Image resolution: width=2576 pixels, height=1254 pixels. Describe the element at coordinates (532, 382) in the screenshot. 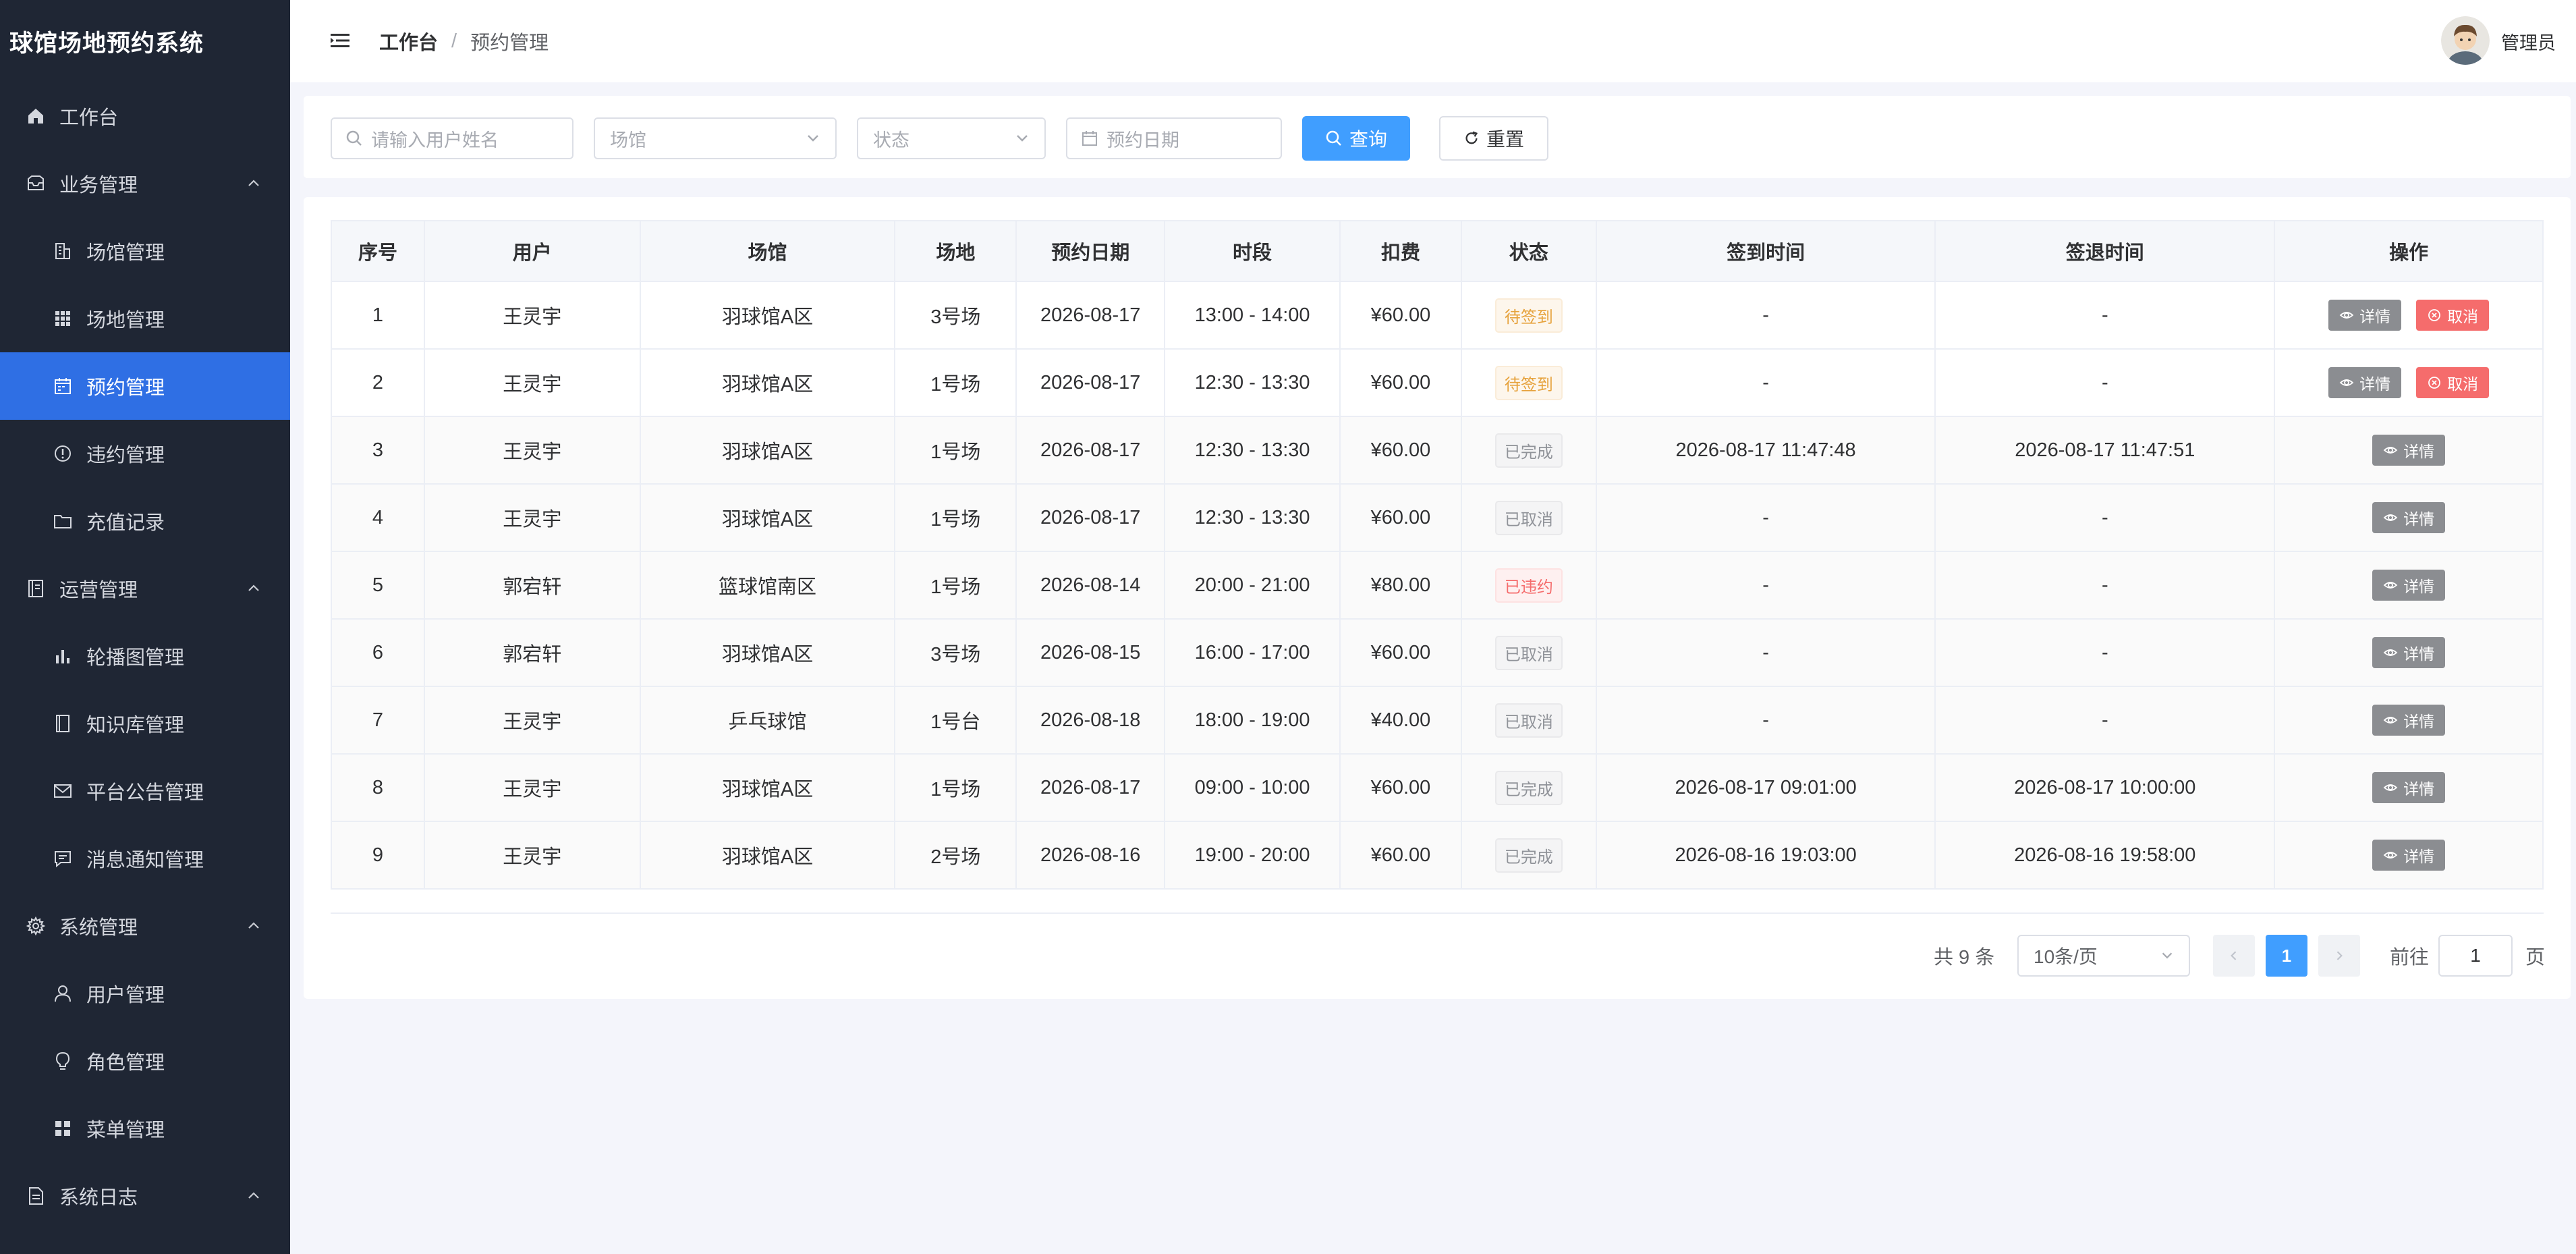

I see `cell-user: 王灵宇` at that location.